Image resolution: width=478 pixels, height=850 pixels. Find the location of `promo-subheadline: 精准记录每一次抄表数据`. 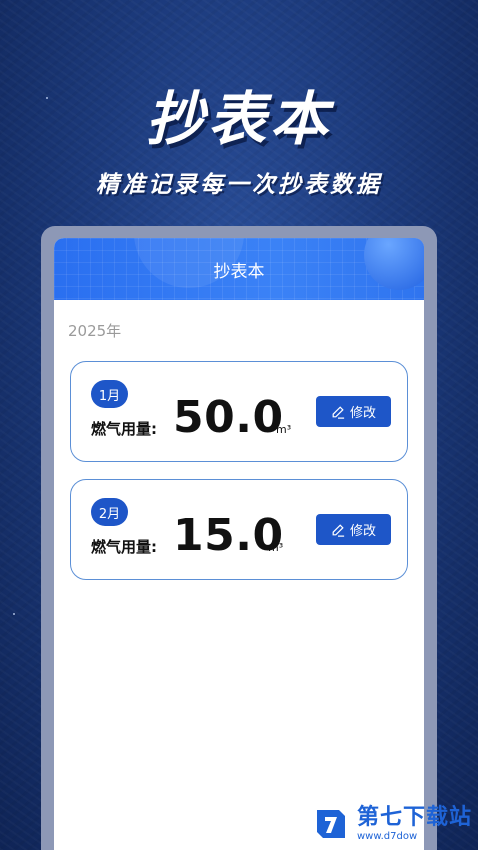

promo-subheadline: 精准记录每一次抄表数据 is located at coordinates (239, 185).